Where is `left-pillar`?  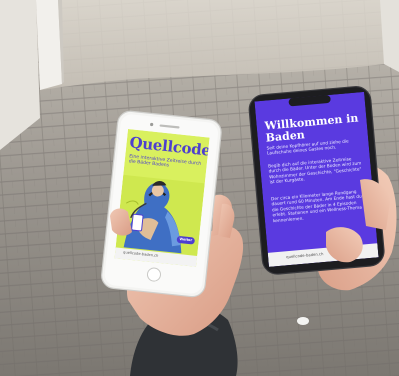 left-pillar is located at coordinates (49, 45).